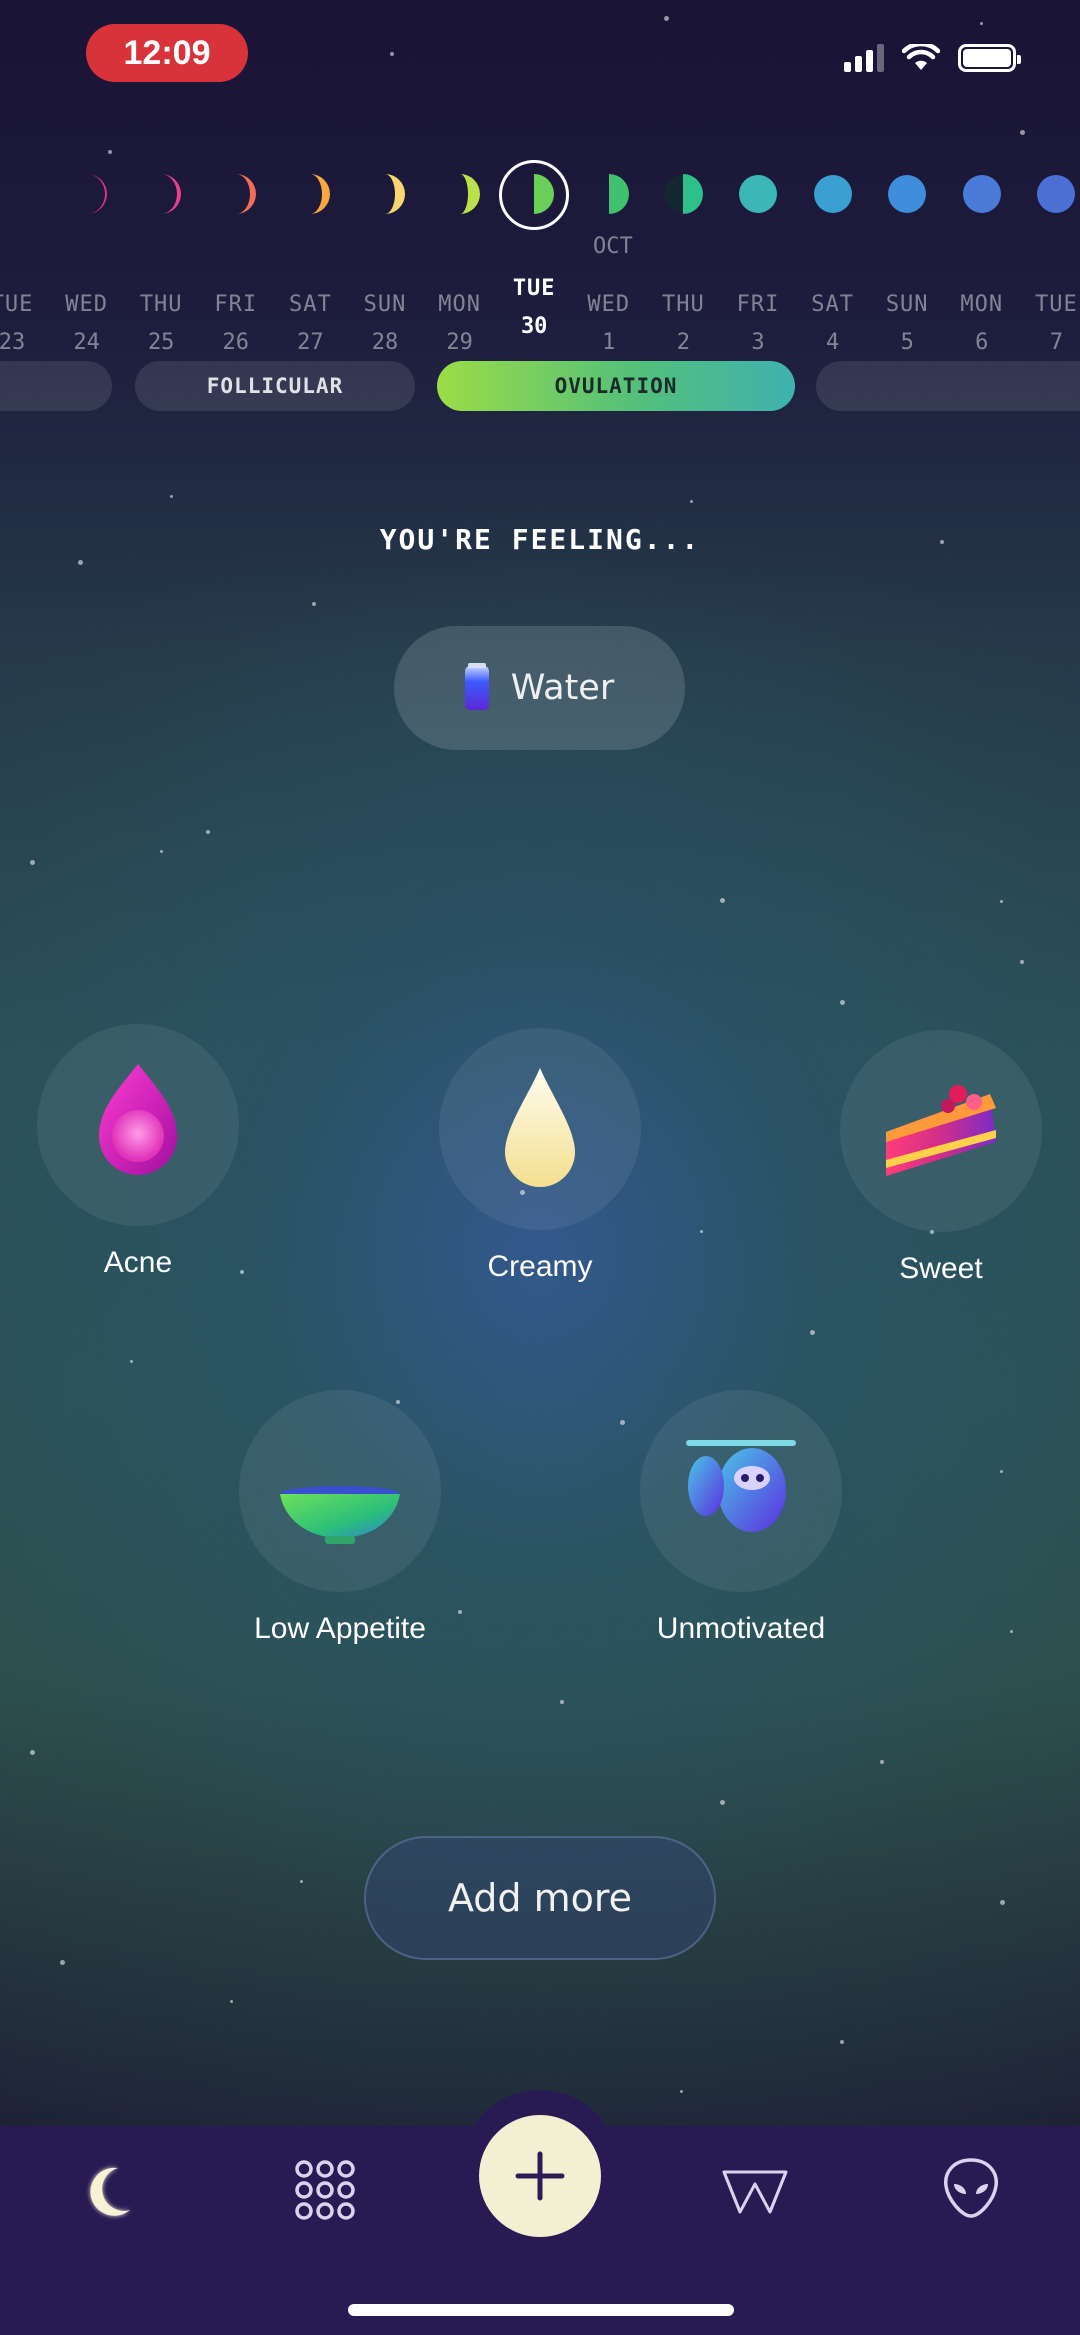  Describe the element at coordinates (613, 246) in the screenshot. I see `month-label: OCT` at that location.